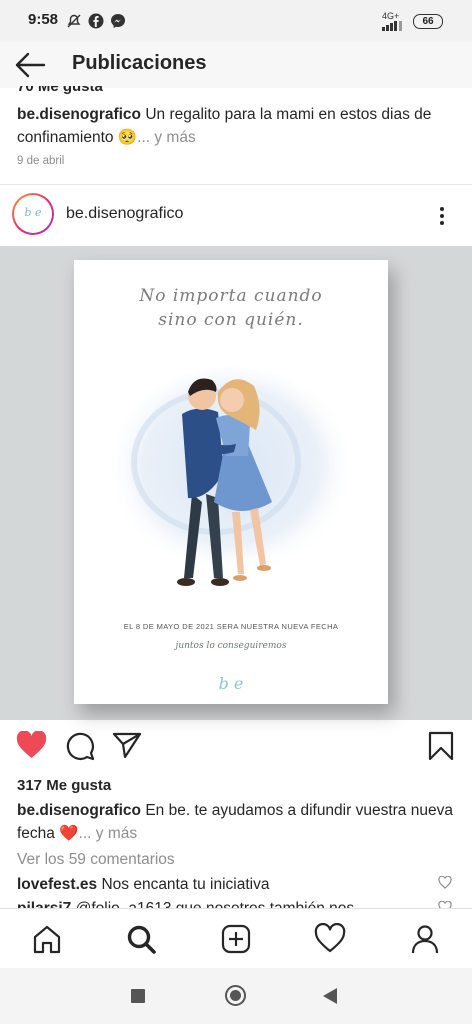 Image resolution: width=472 pixels, height=1024 pixels. Describe the element at coordinates (231, 683) in the screenshot. I see `brand-logo: b e` at that location.